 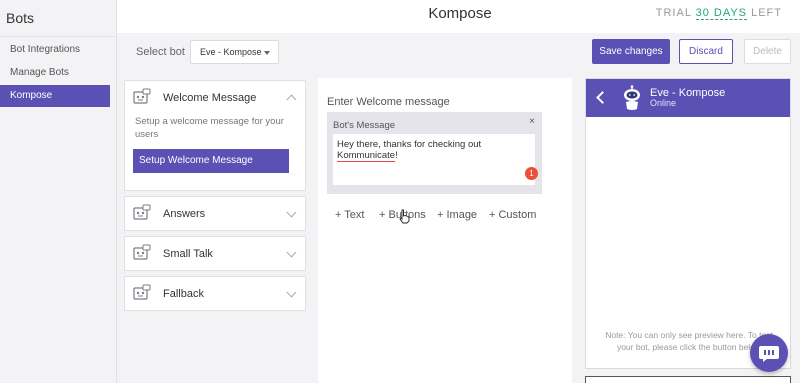 What do you see at coordinates (688, 98) in the screenshot?
I see `chat-preview-header: Eve - Kompose Online` at bounding box center [688, 98].